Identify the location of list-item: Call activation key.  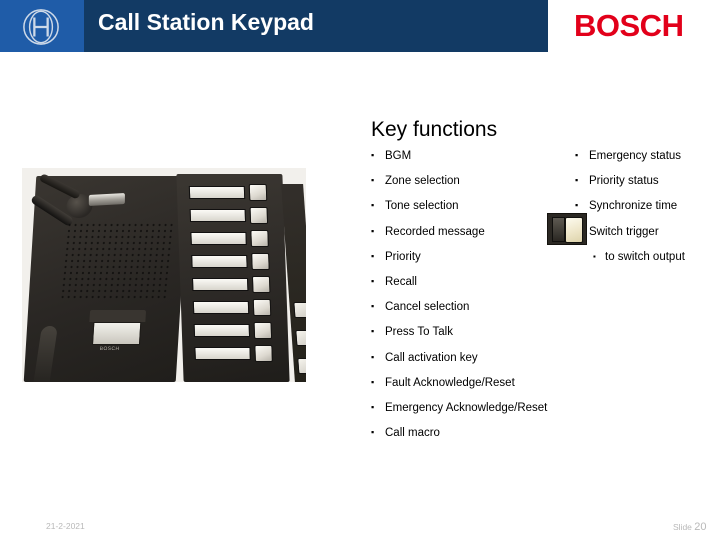
(491, 358).